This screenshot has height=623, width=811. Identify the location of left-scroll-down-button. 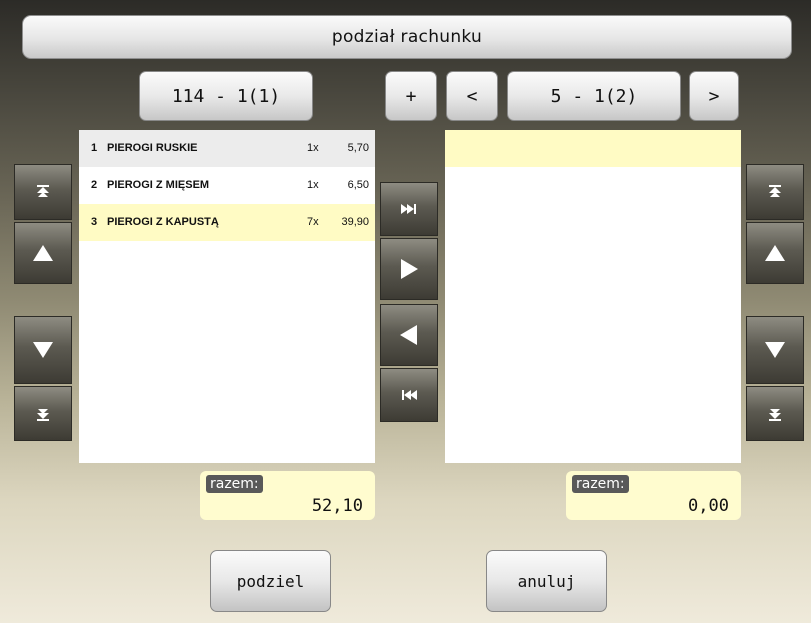
(43, 350).